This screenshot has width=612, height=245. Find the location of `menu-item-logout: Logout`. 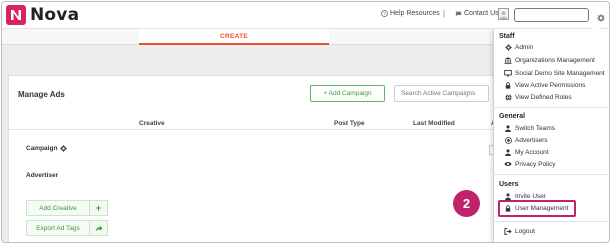

menu-item-logout: Logout is located at coordinates (519, 231).